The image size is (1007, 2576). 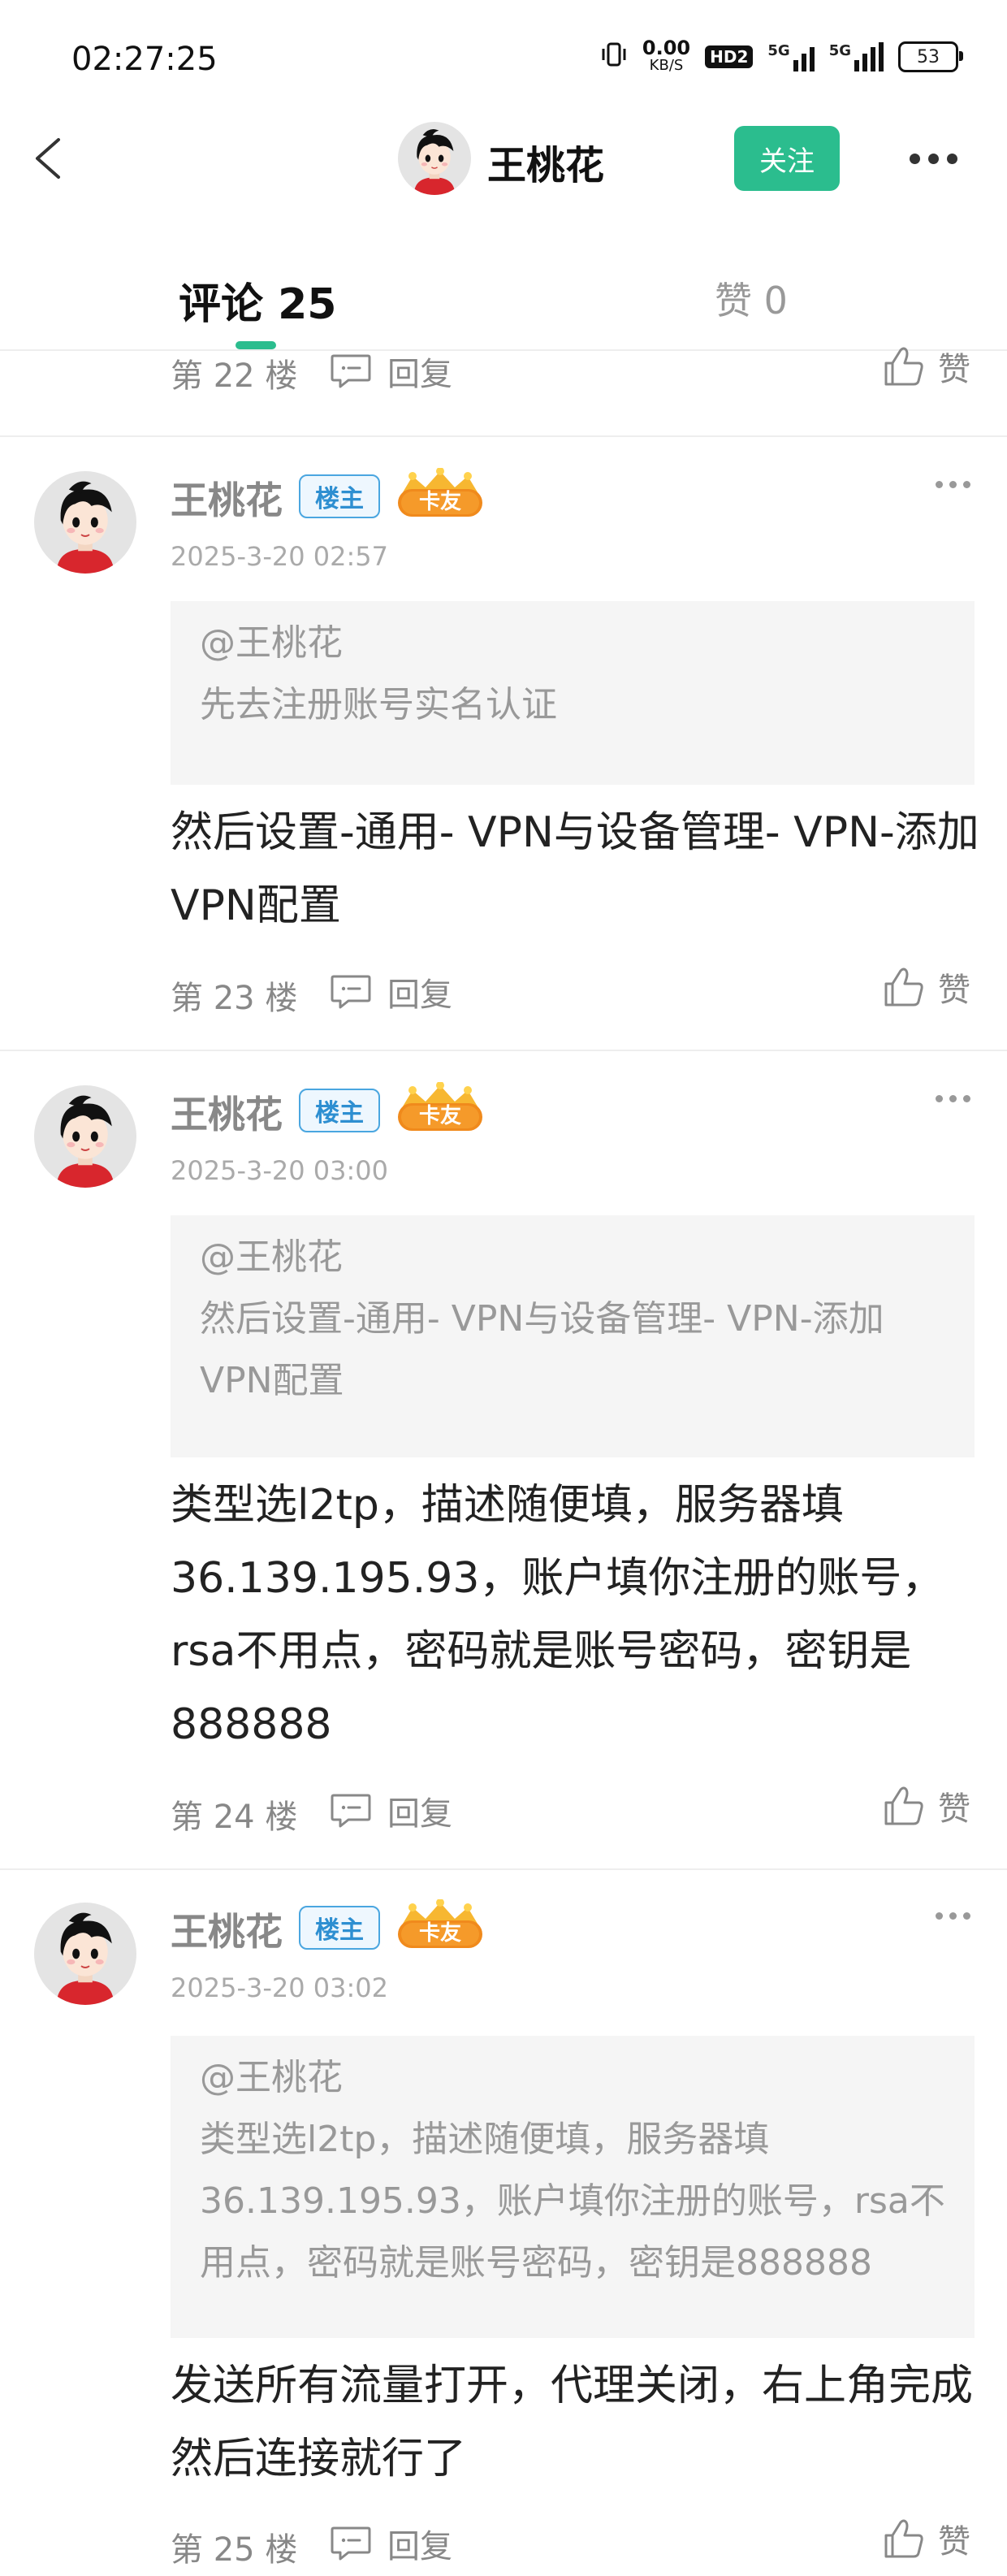 I want to click on comment-time: 2025-3-20 03:02, so click(x=279, y=1988).